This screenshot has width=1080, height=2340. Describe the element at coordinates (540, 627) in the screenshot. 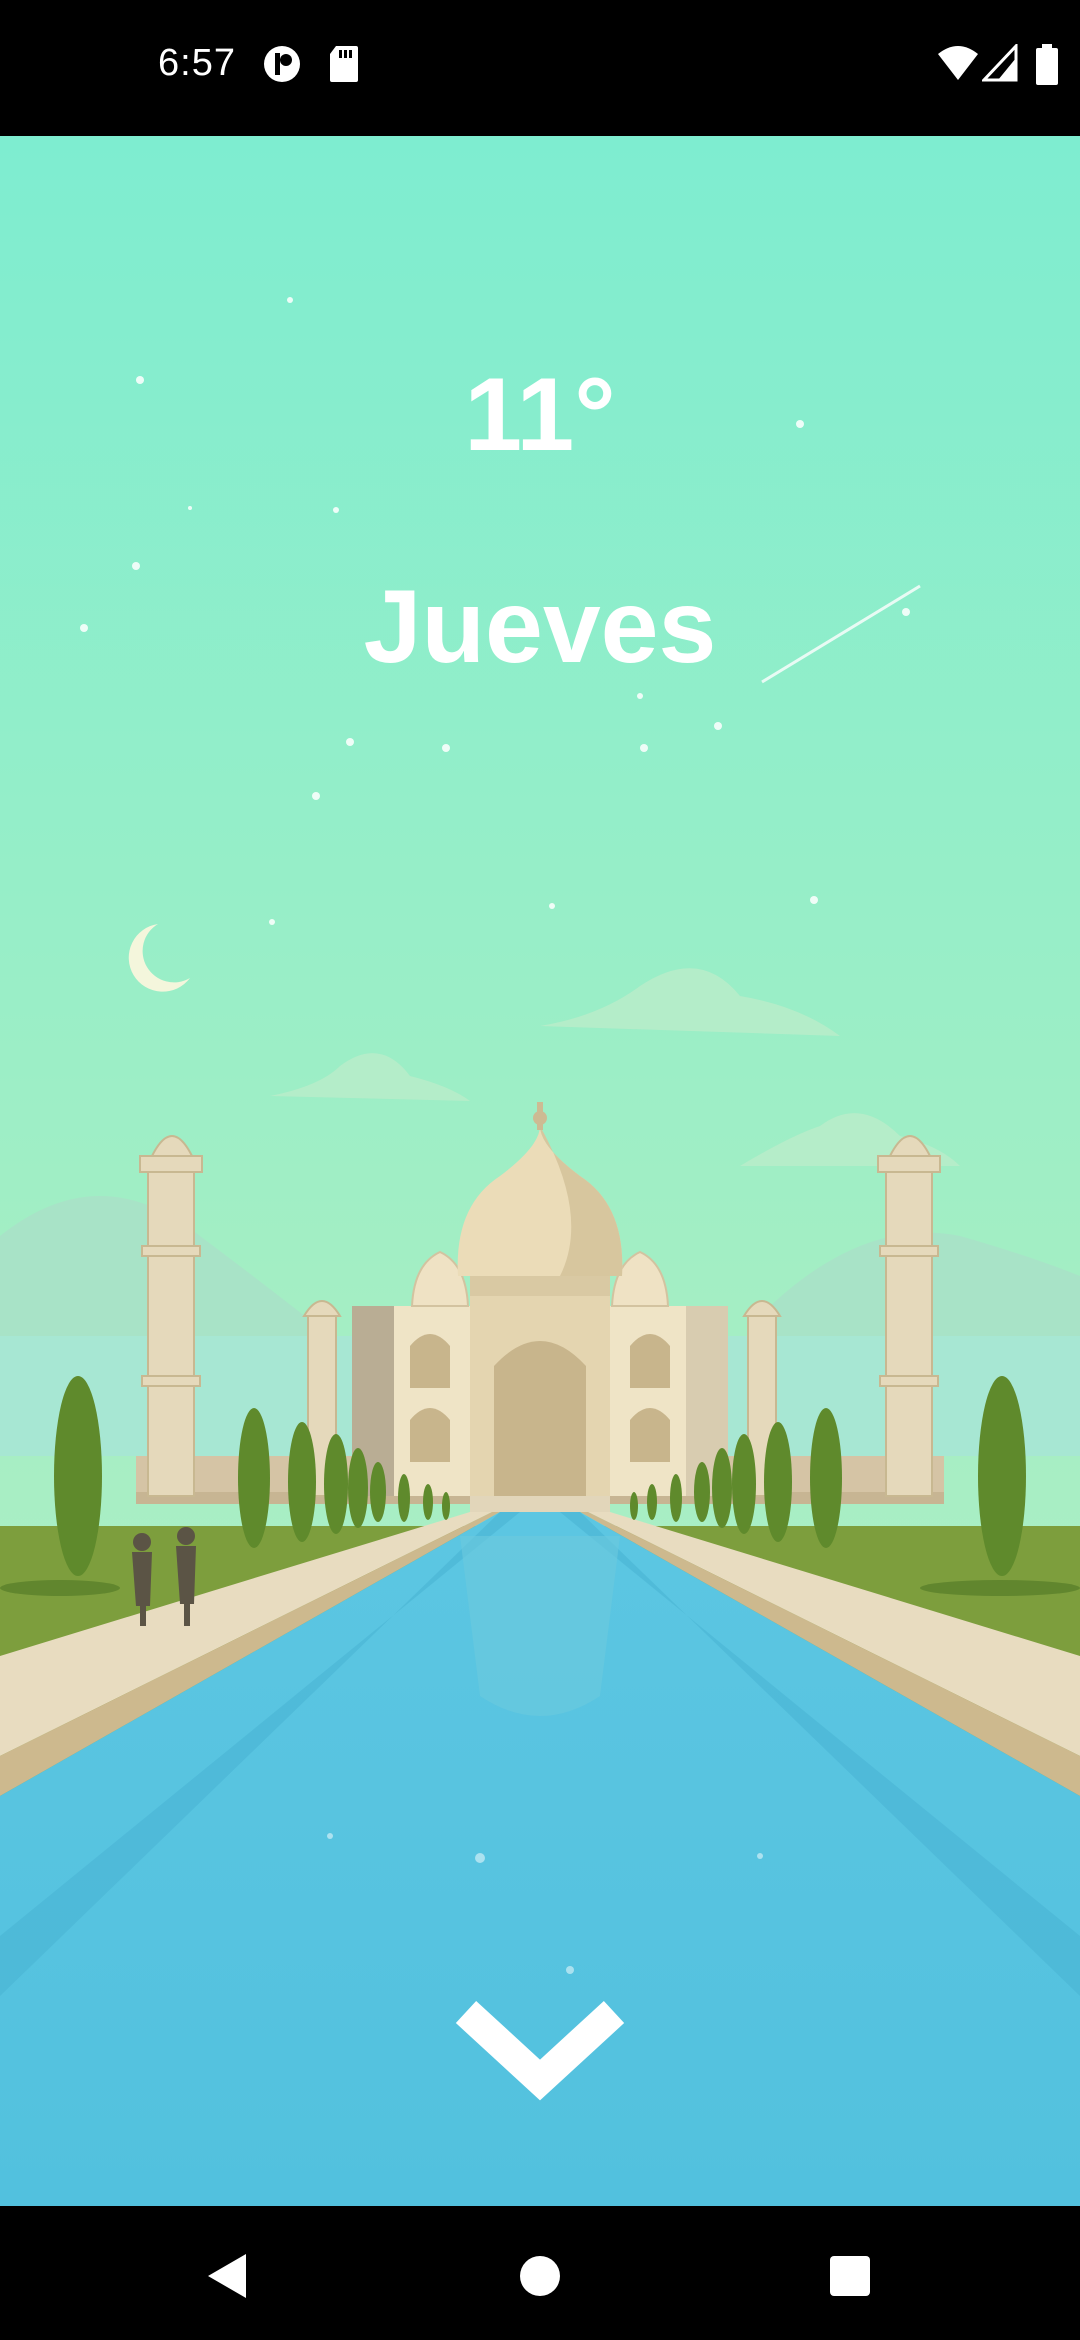

I see `day-label: Jueves` at that location.